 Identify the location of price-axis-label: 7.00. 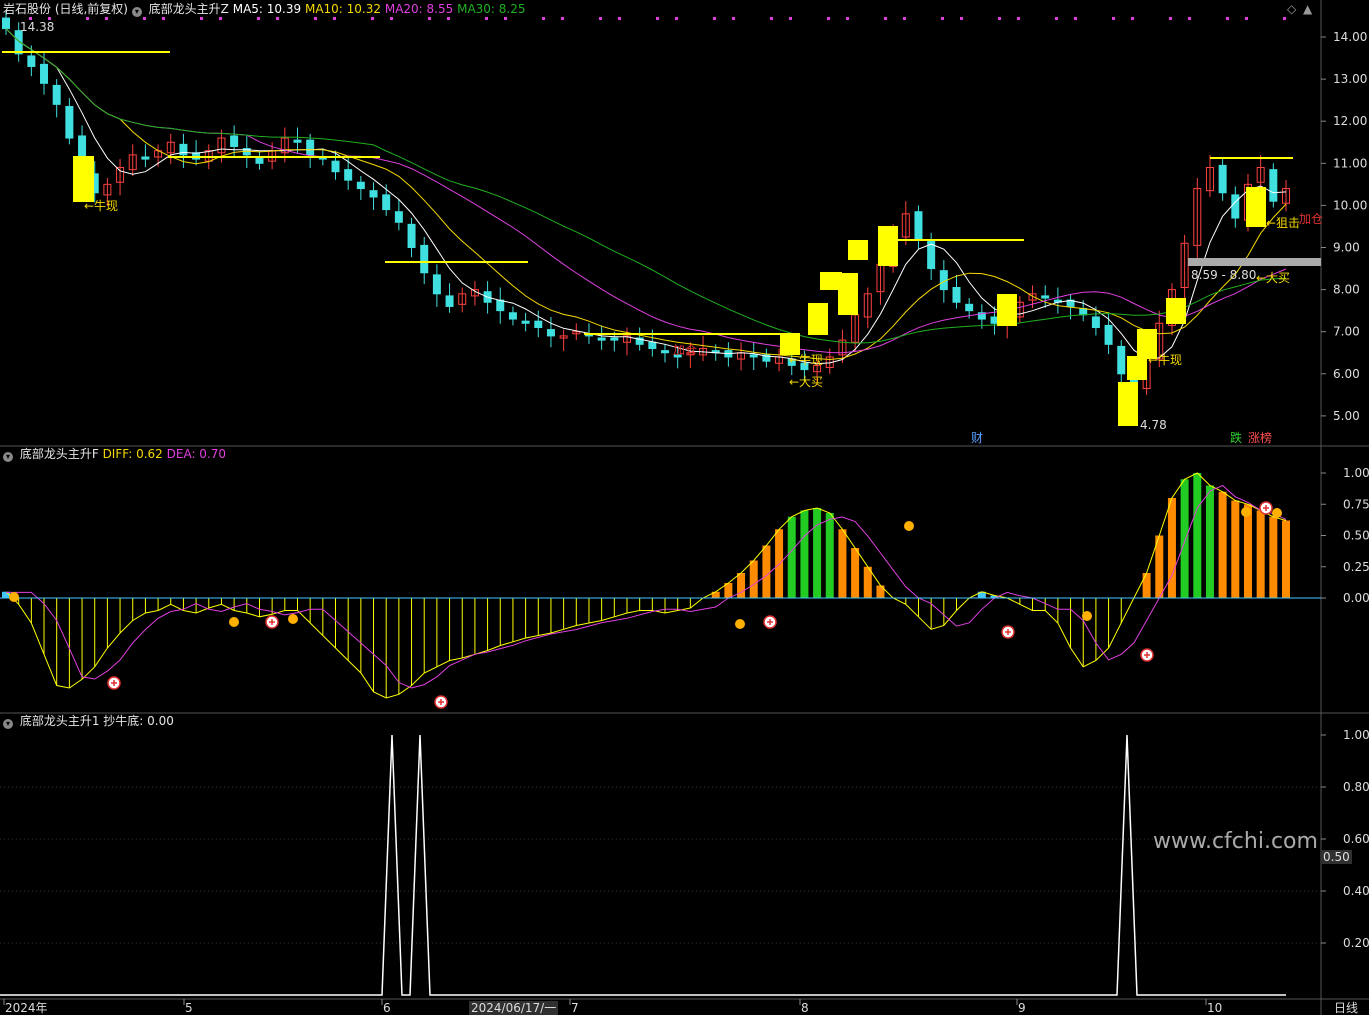
(1346, 332).